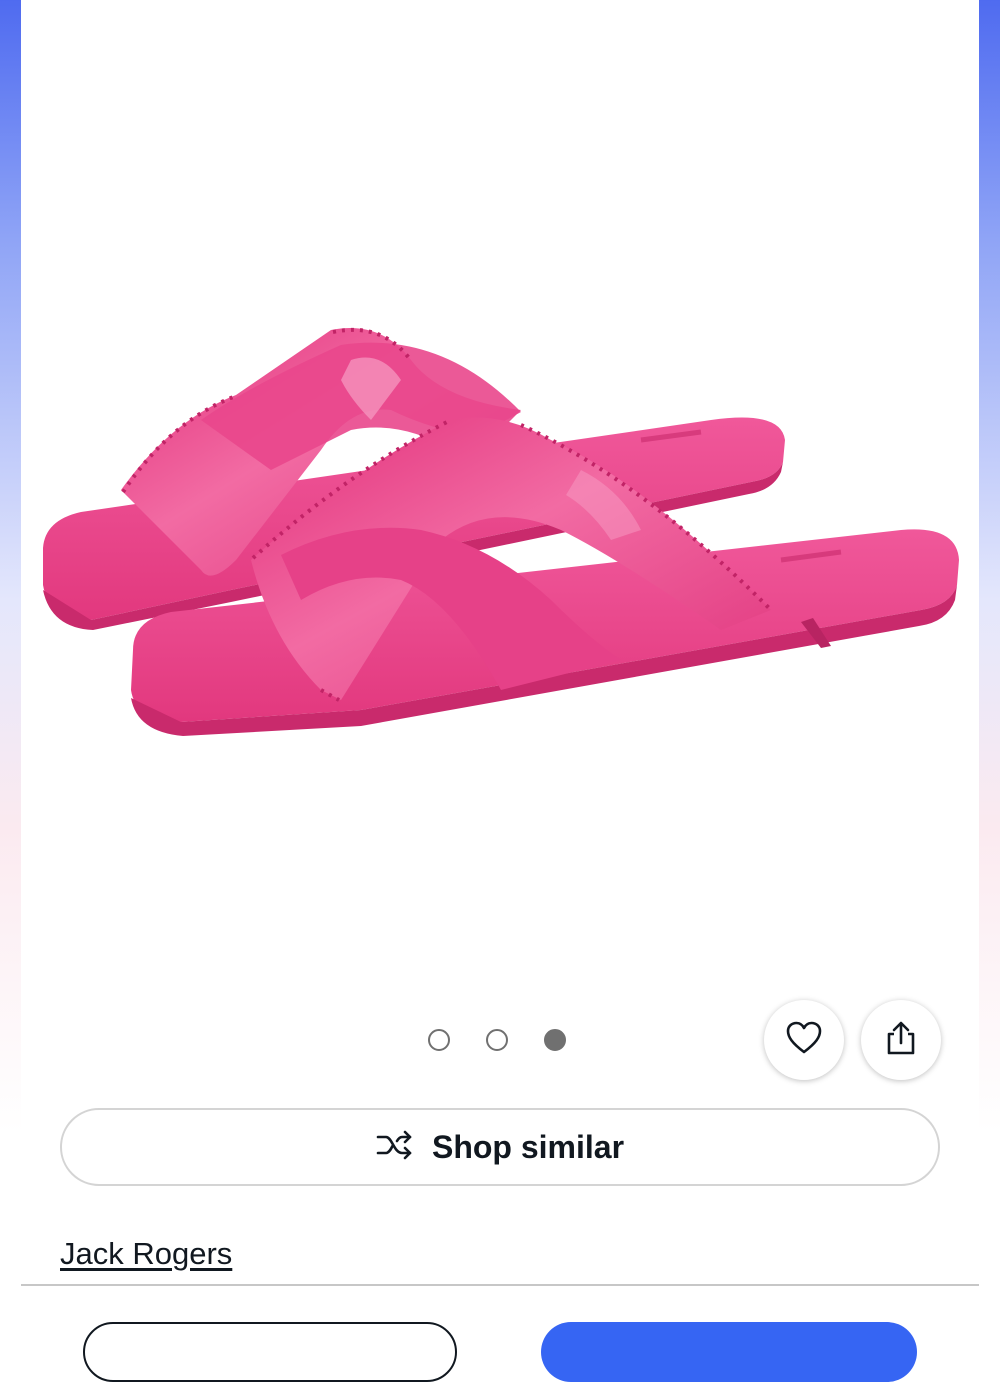 The image size is (1000, 1382). Describe the element at coordinates (729, 1352) in the screenshot. I see `primary-action-button` at that location.